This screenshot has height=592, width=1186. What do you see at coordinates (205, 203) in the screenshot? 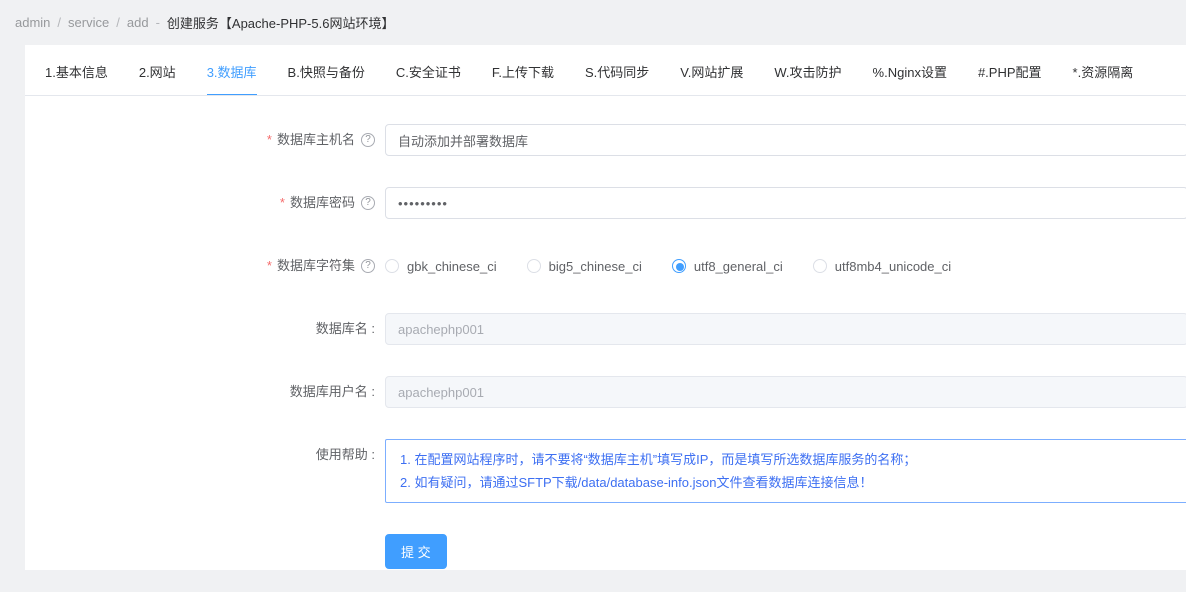
I see `db-password-label: * 数据库密码 ?` at bounding box center [205, 203].